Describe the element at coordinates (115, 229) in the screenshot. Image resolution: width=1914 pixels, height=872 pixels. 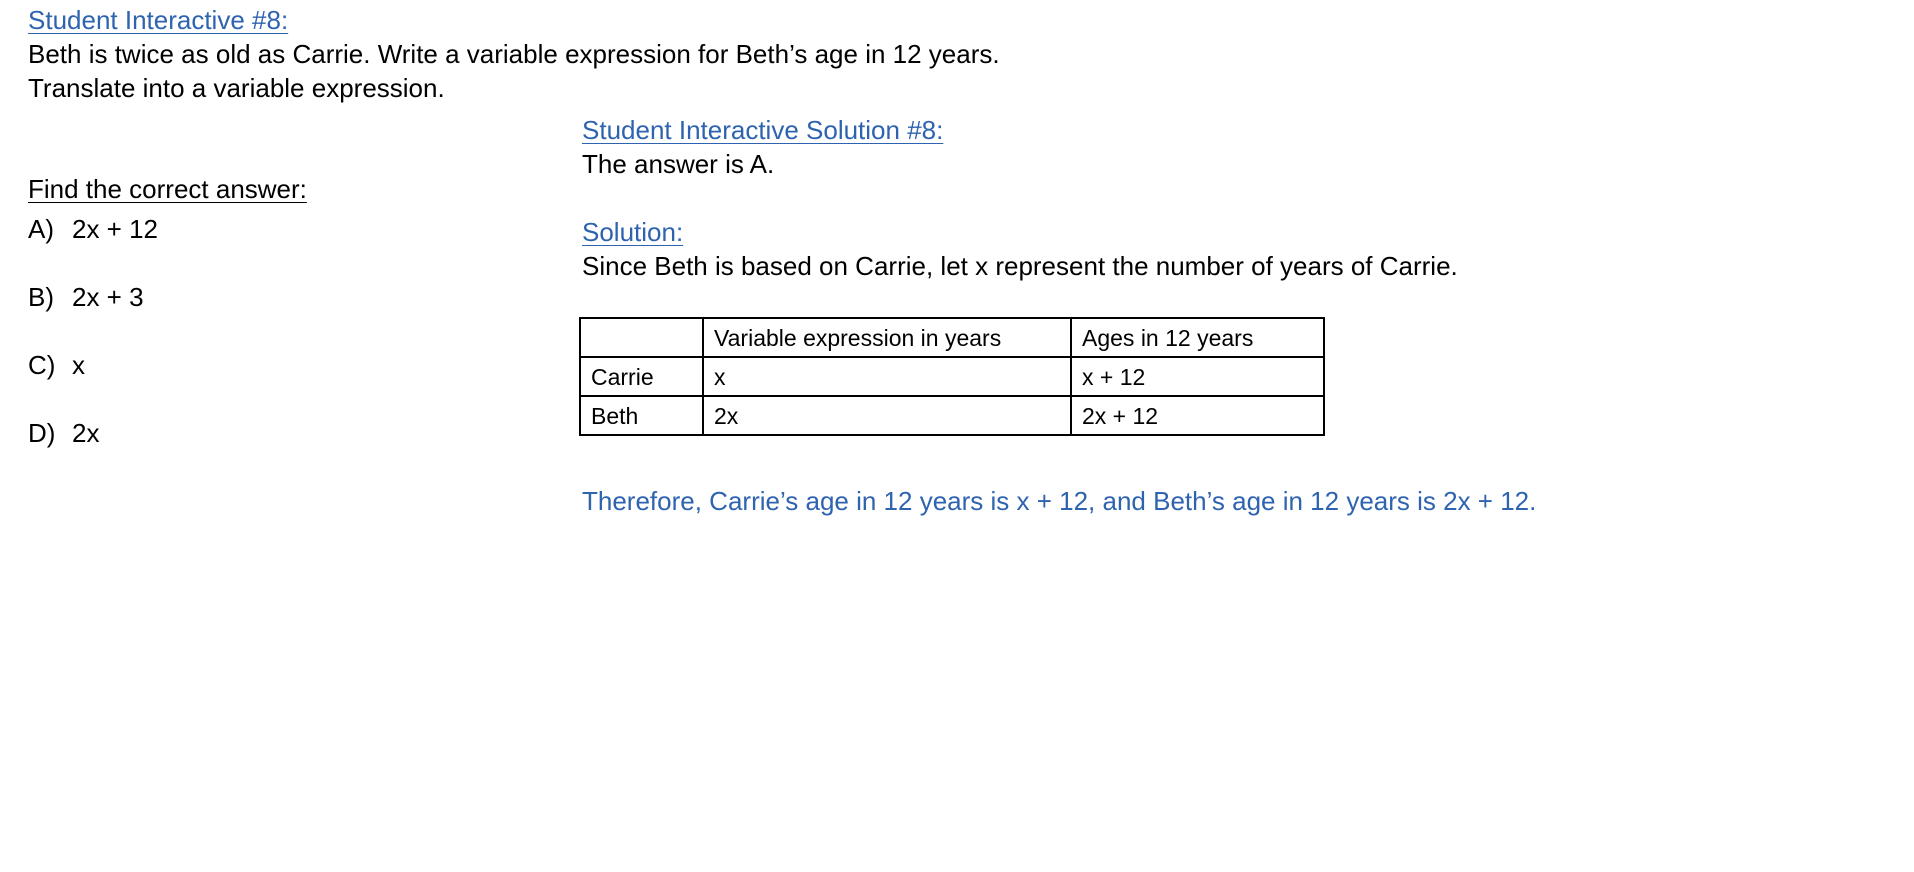
I see `choice-text: 2x + 12` at that location.